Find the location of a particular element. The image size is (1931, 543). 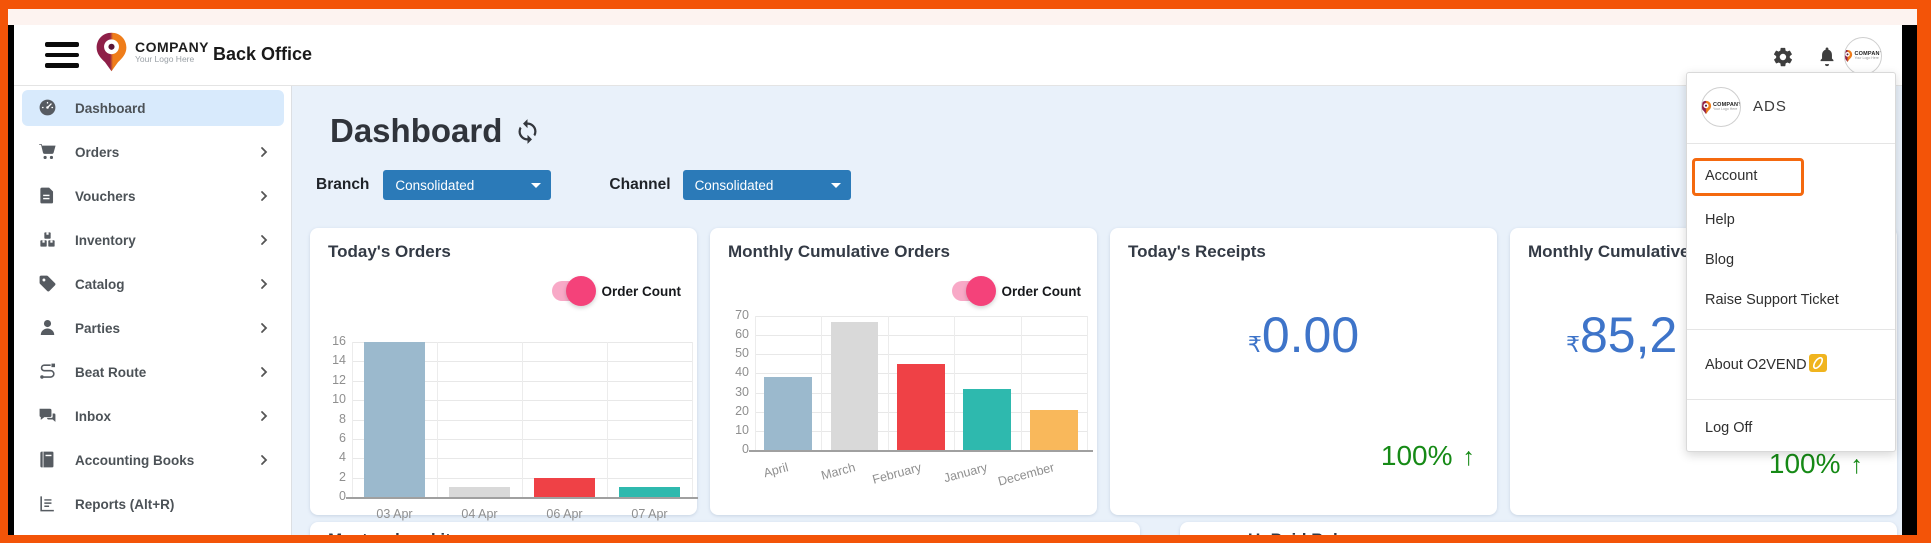

sidebar-item-orders: Orders is located at coordinates (153, 152).